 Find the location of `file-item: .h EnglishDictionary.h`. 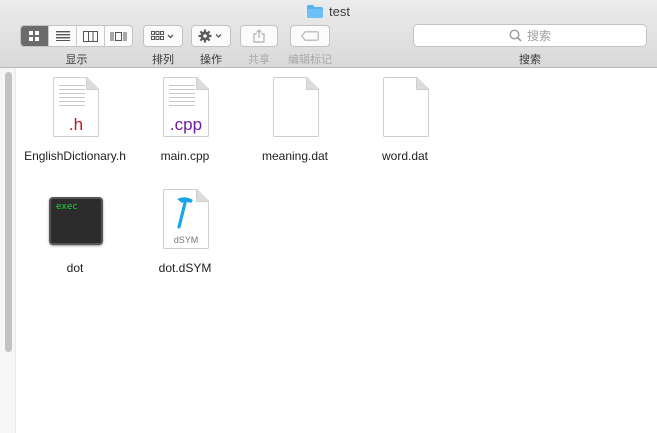

file-item: .h EnglishDictionary.h is located at coordinates (75, 120).